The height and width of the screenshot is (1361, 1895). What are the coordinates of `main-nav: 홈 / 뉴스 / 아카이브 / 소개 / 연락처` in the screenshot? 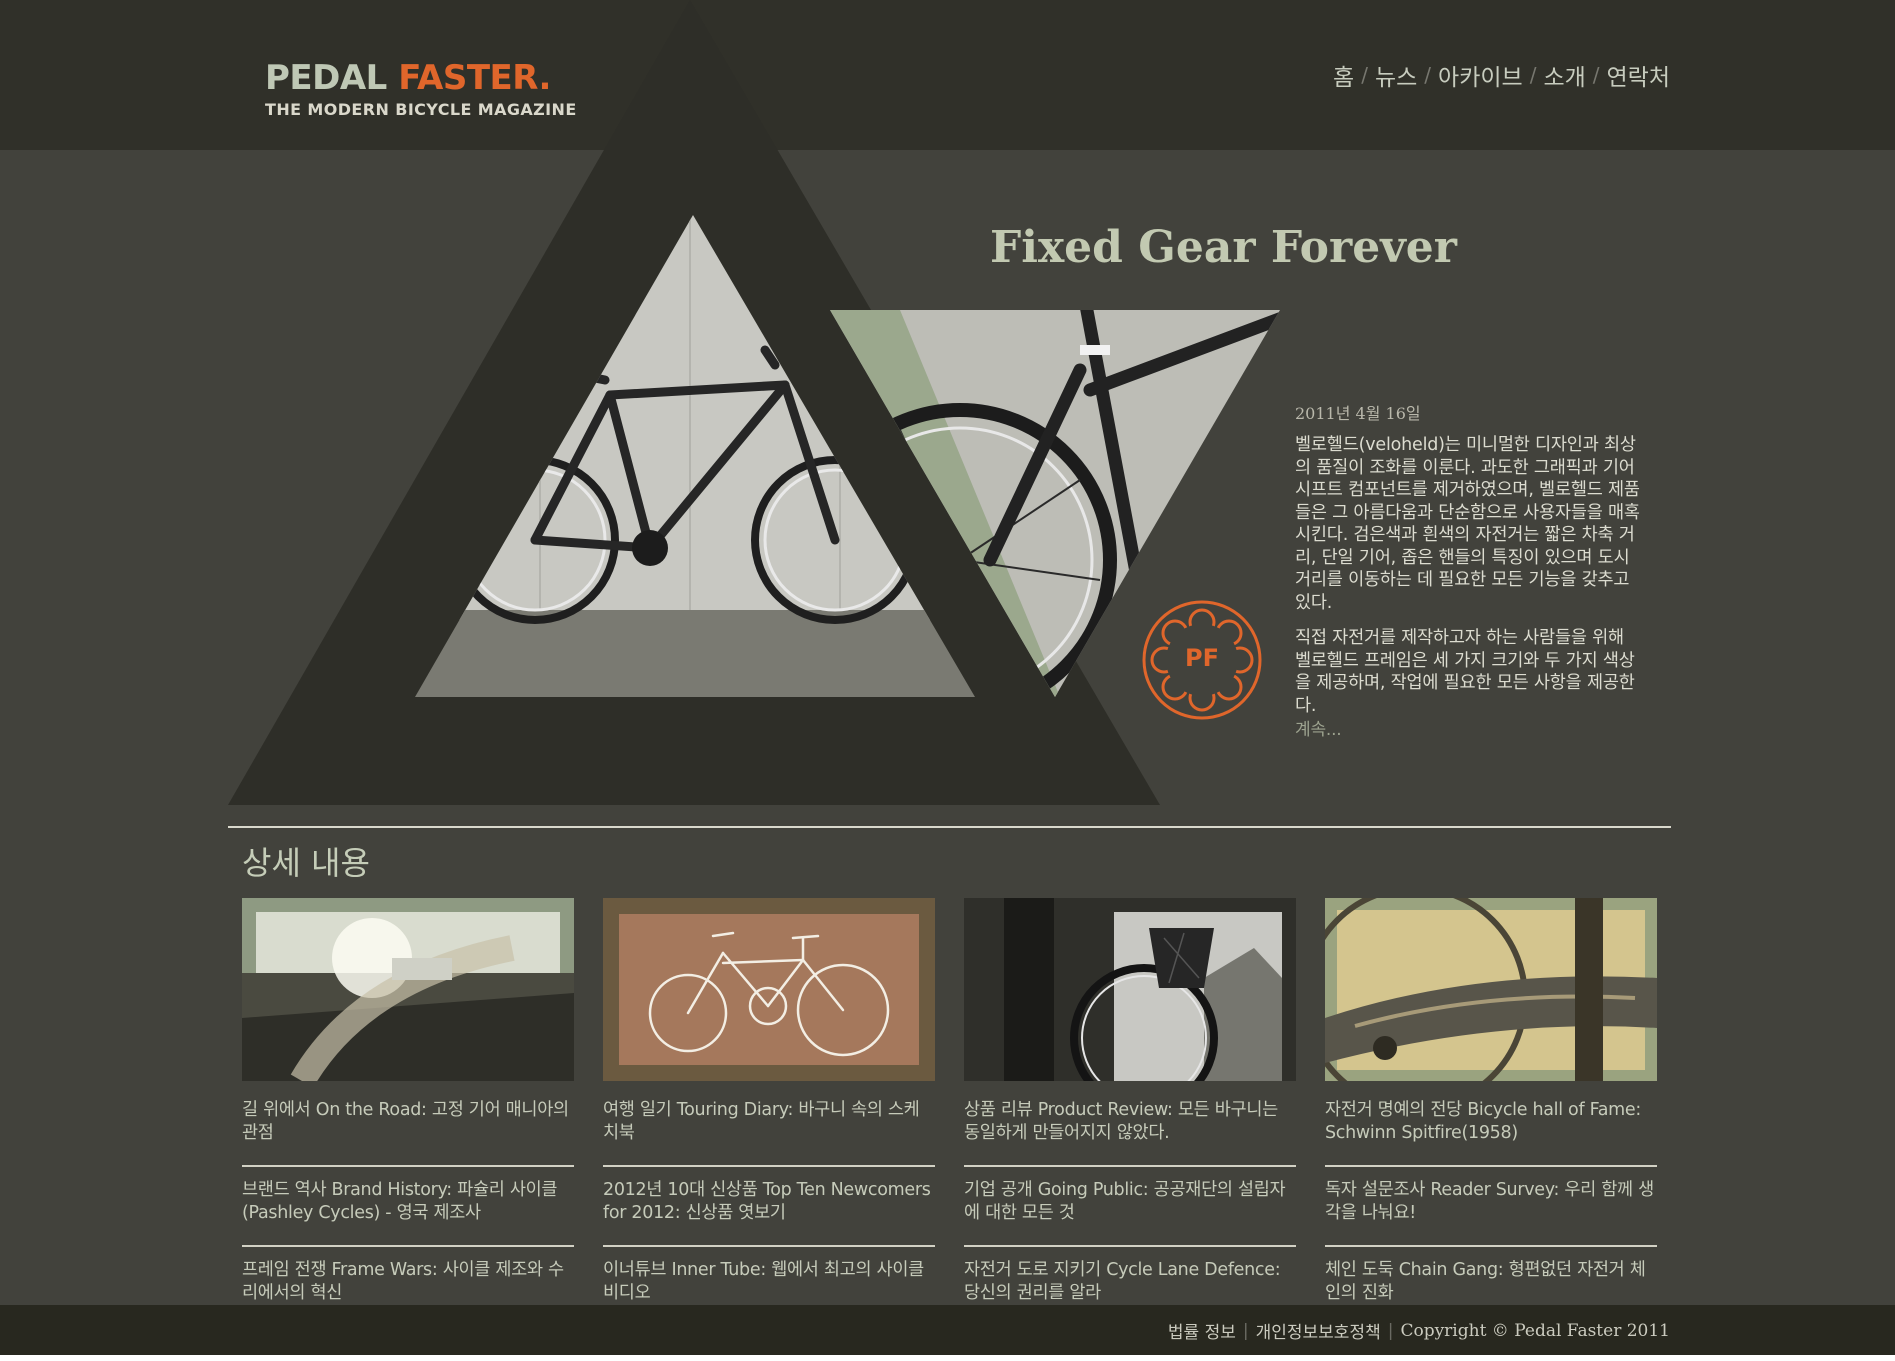 It's located at (1501, 75).